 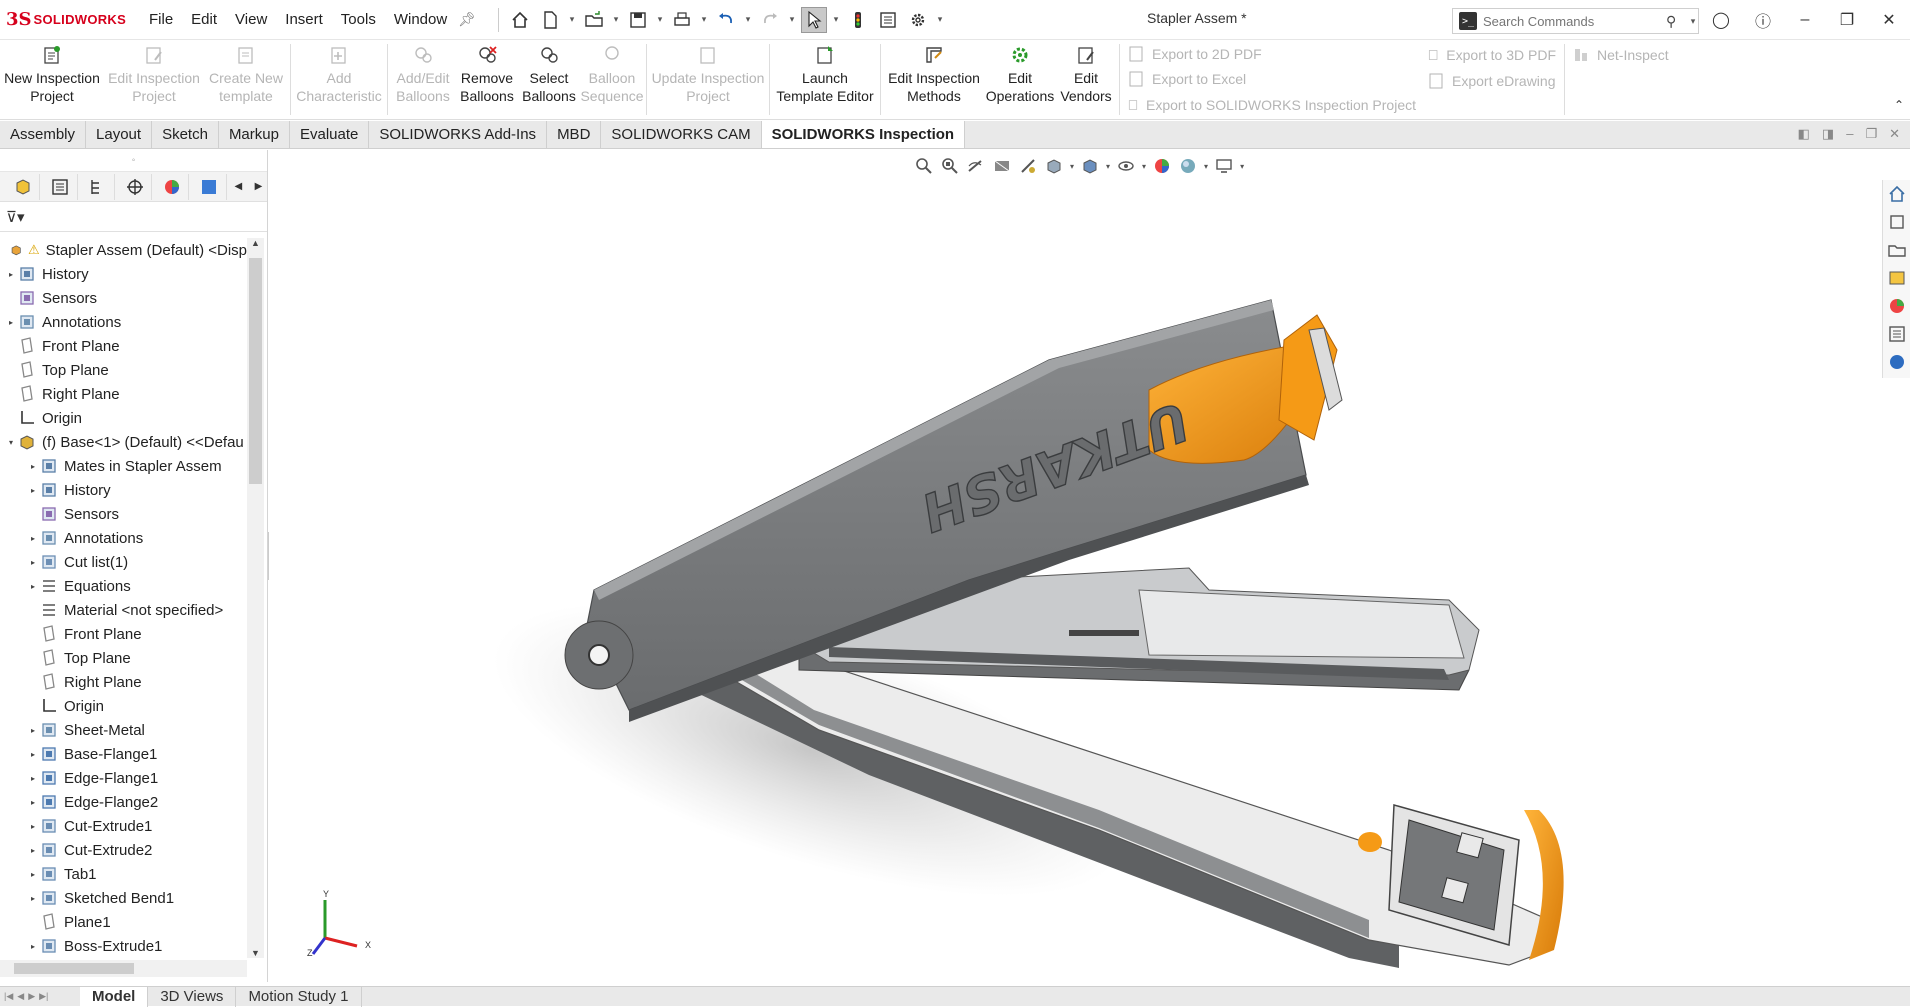 I want to click on doc-close-button: ✕, so click(x=1894, y=134).